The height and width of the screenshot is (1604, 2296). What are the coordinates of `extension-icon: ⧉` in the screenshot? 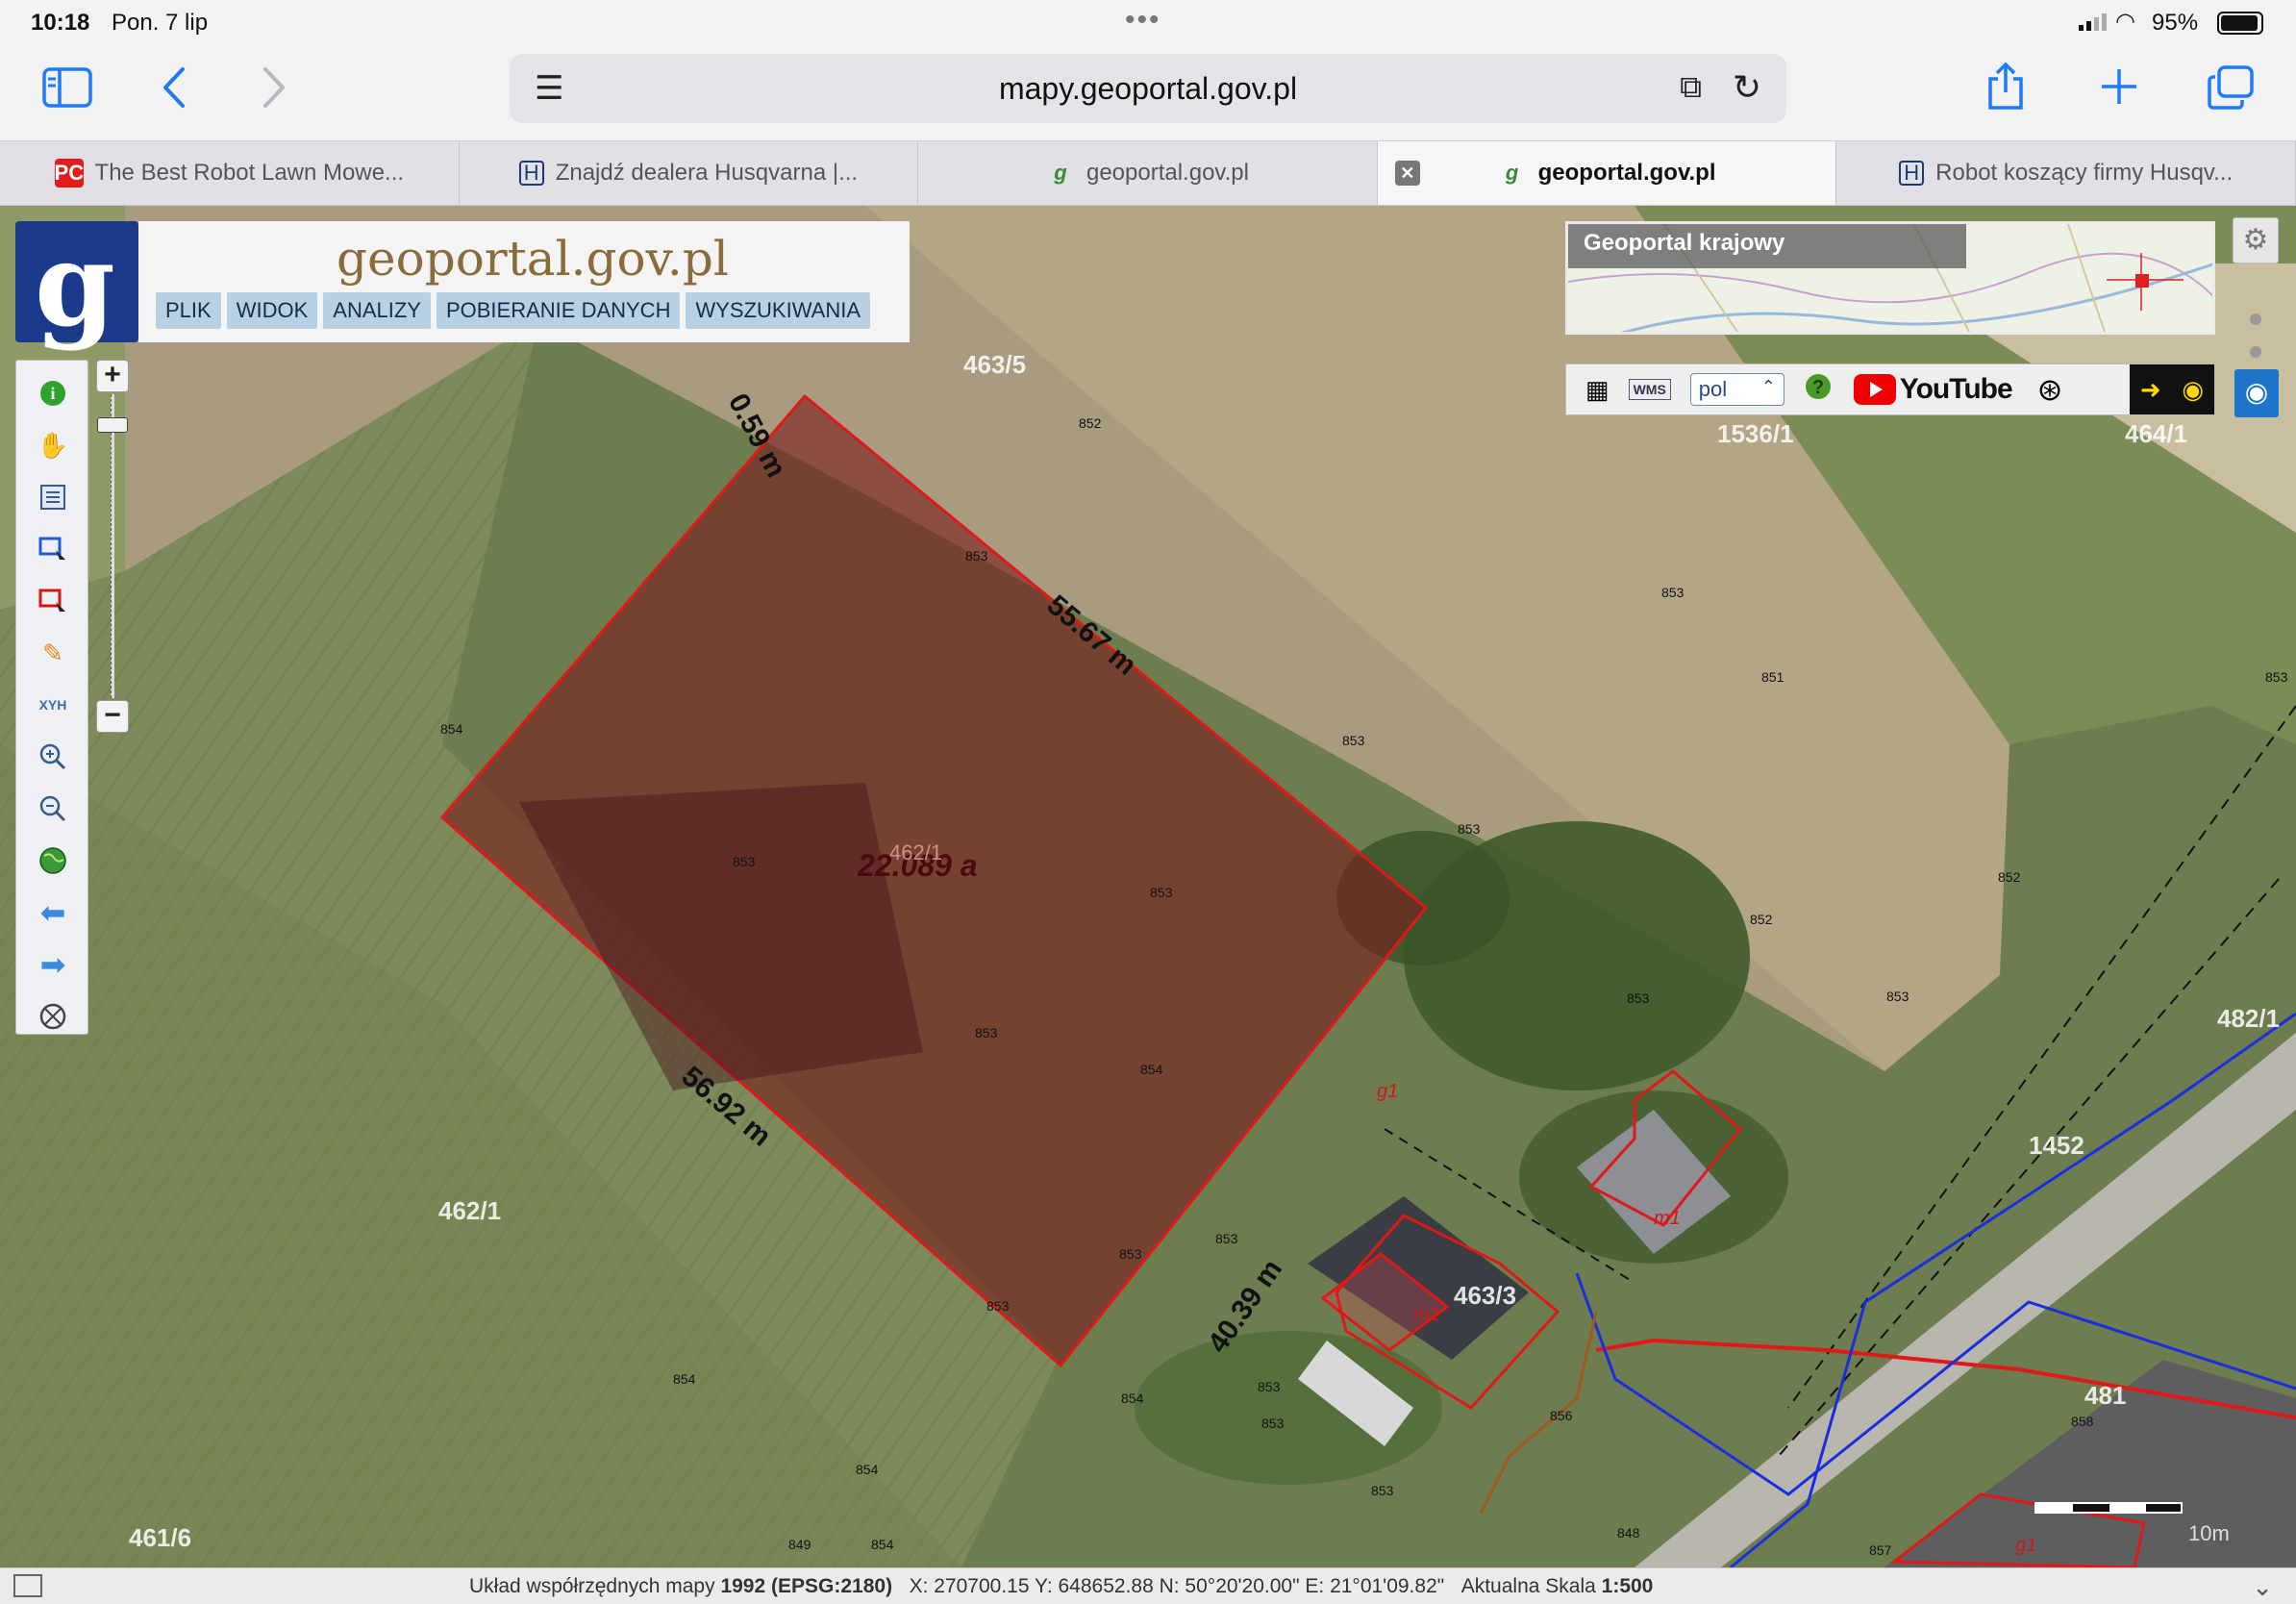 It's located at (1691, 87).